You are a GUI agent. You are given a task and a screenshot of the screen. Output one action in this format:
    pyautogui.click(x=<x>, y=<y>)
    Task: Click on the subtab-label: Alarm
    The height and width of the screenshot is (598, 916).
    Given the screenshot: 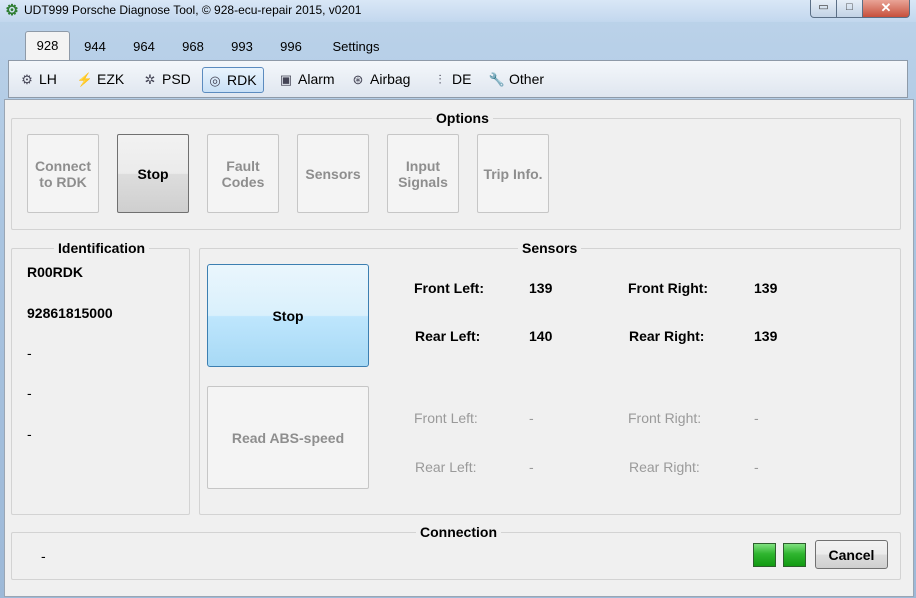 What is the action you would take?
    pyautogui.click(x=316, y=79)
    